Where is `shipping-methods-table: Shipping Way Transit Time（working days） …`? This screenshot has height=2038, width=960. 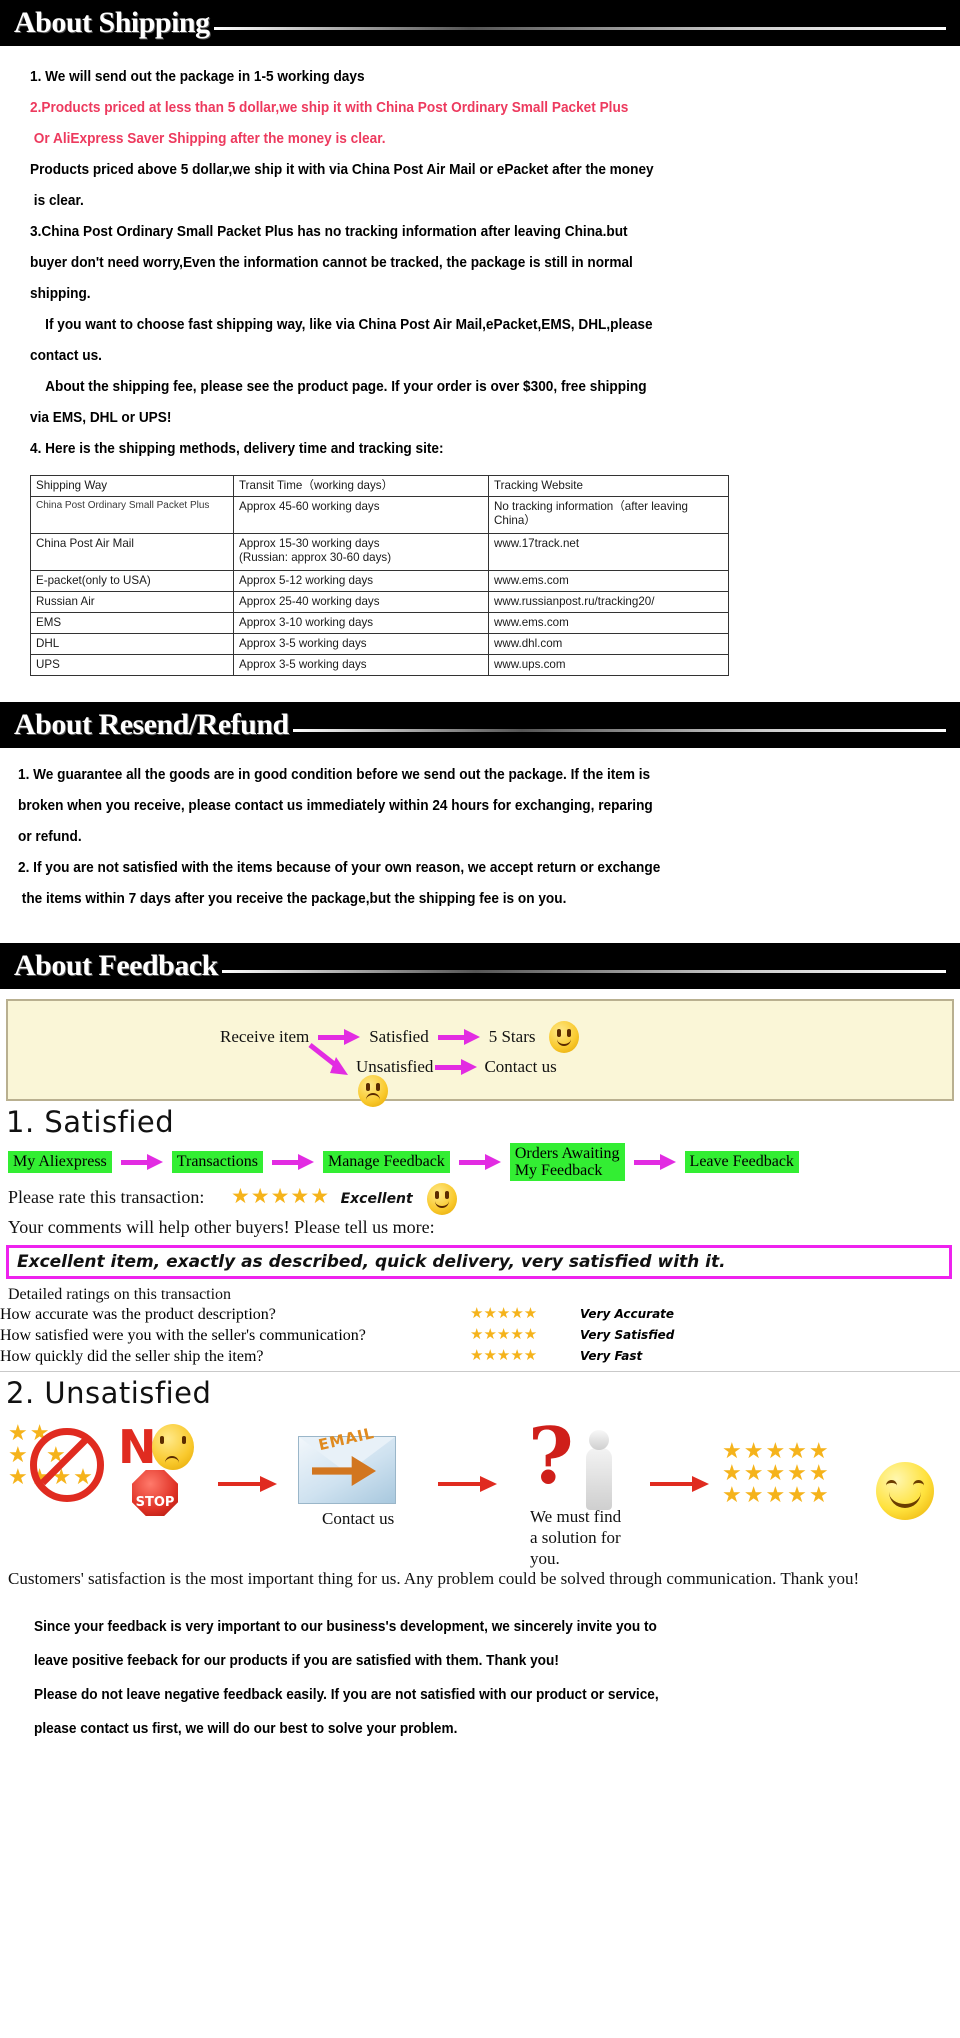
shipping-methods-table: Shipping Way Transit Time（working days） … is located at coordinates (379, 575).